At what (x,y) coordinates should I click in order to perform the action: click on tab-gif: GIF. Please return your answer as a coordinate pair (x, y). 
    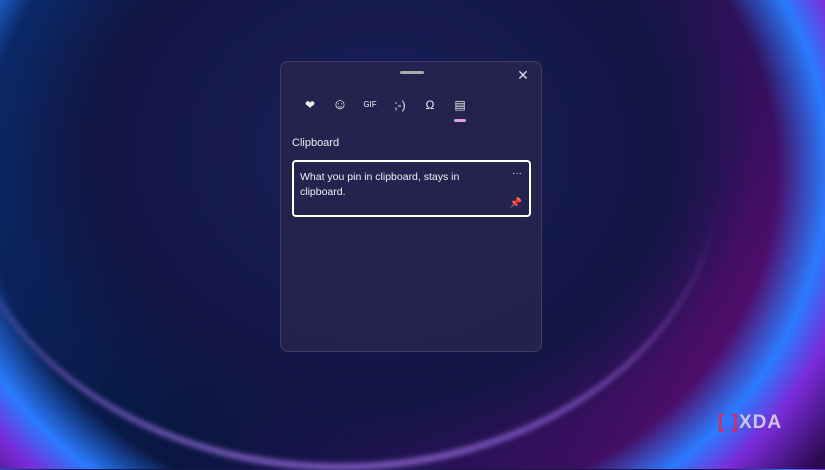
    Looking at the image, I should click on (370, 105).